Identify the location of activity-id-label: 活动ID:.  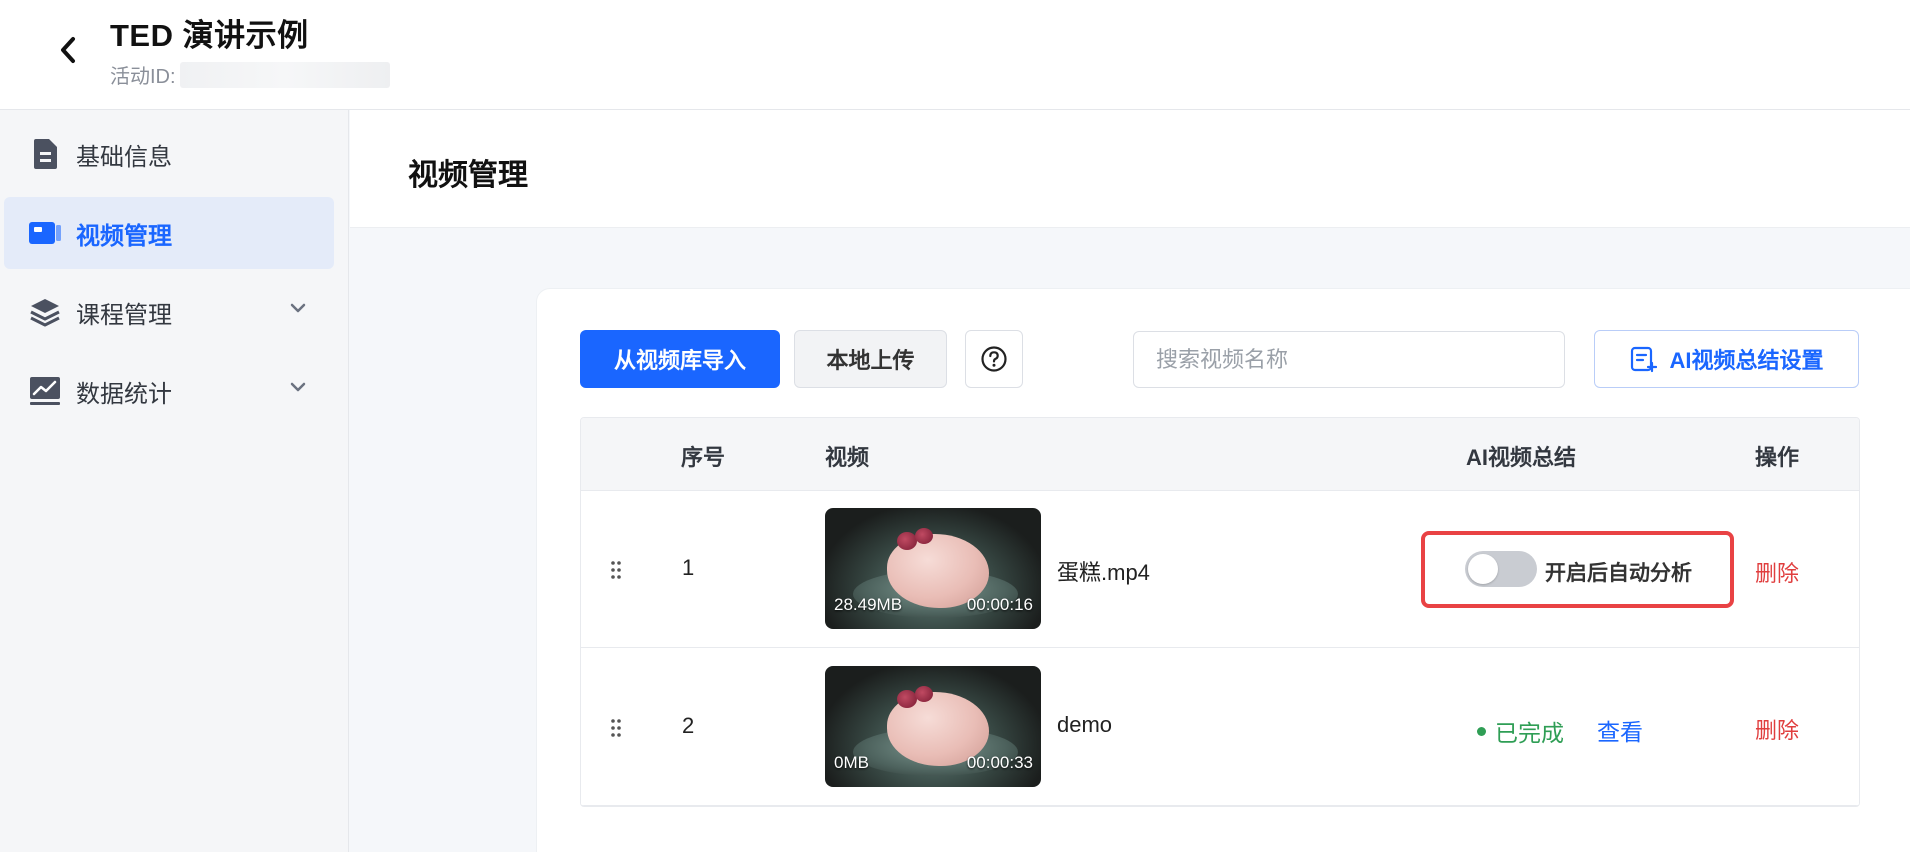
(143, 77).